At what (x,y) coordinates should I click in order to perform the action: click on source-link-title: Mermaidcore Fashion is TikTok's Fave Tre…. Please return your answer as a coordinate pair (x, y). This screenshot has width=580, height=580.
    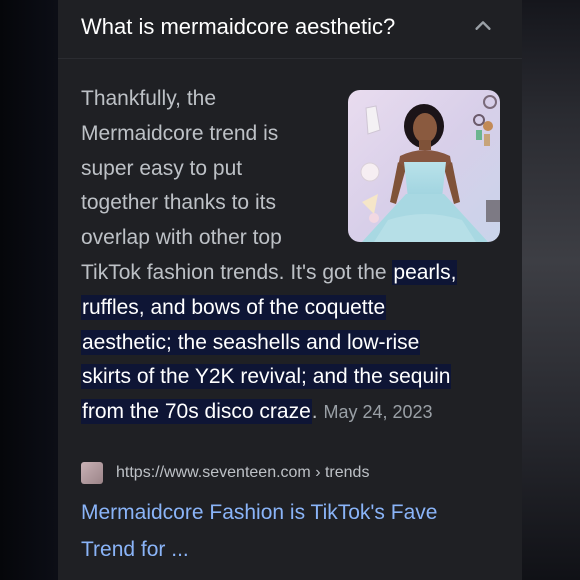
    Looking at the image, I should click on (291, 531).